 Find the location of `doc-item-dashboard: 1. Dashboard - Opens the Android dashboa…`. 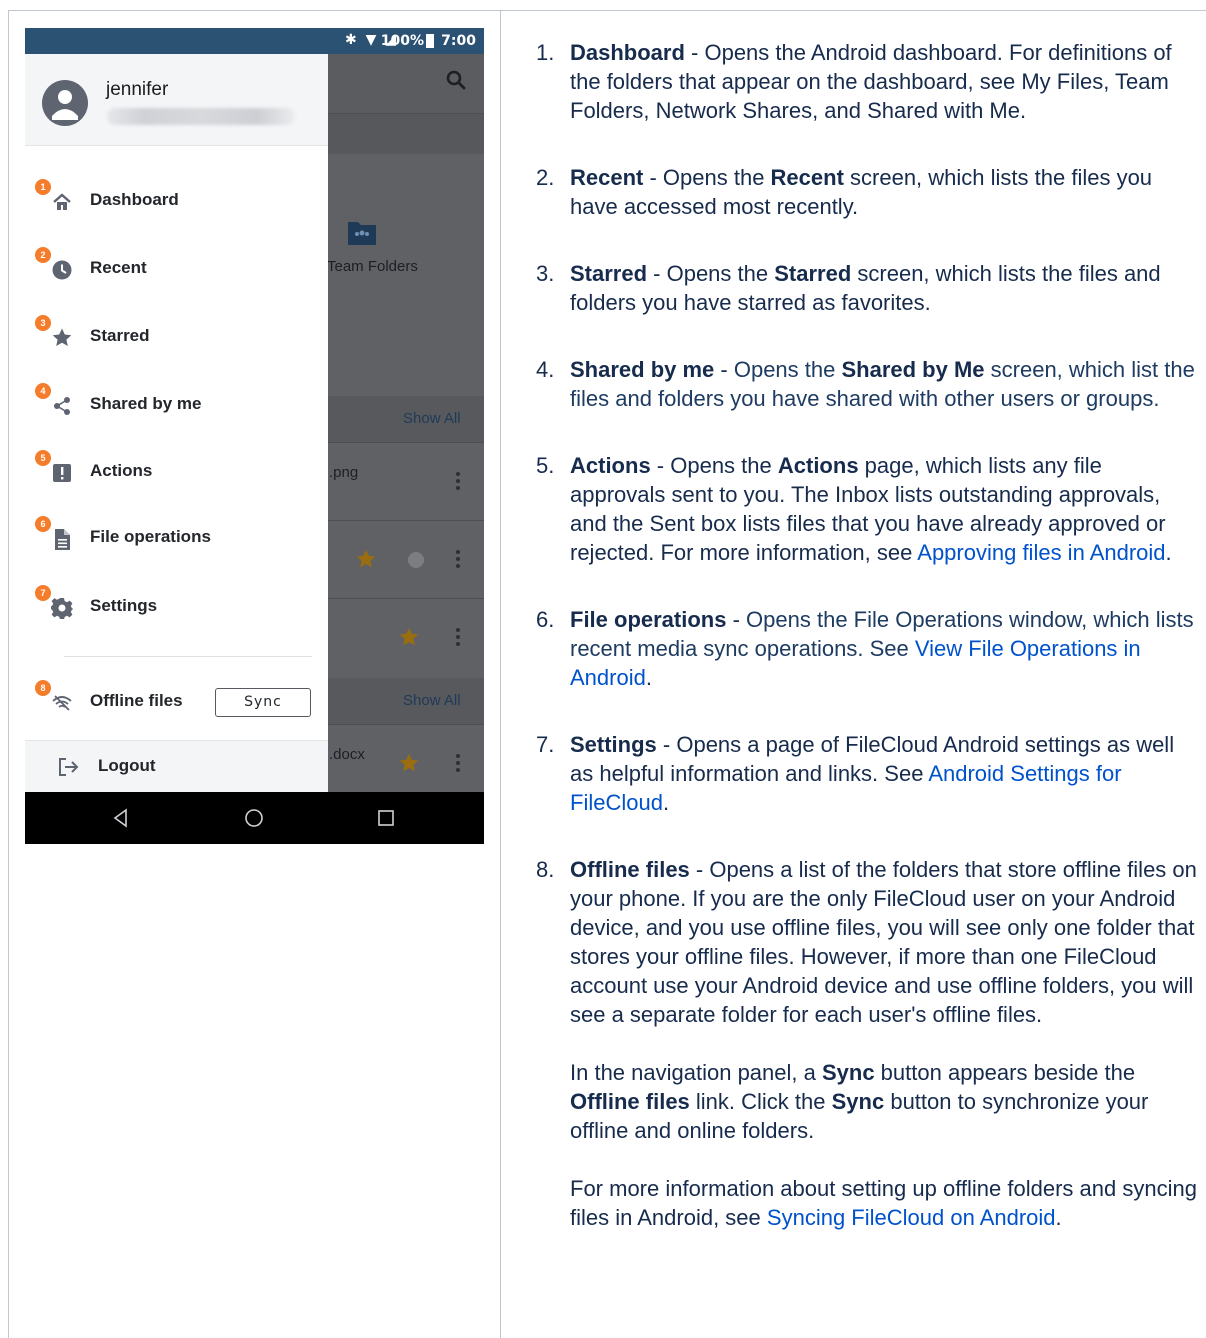

doc-item-dashboard: 1. Dashboard - Opens the Android dashboa… is located at coordinates (866, 81).